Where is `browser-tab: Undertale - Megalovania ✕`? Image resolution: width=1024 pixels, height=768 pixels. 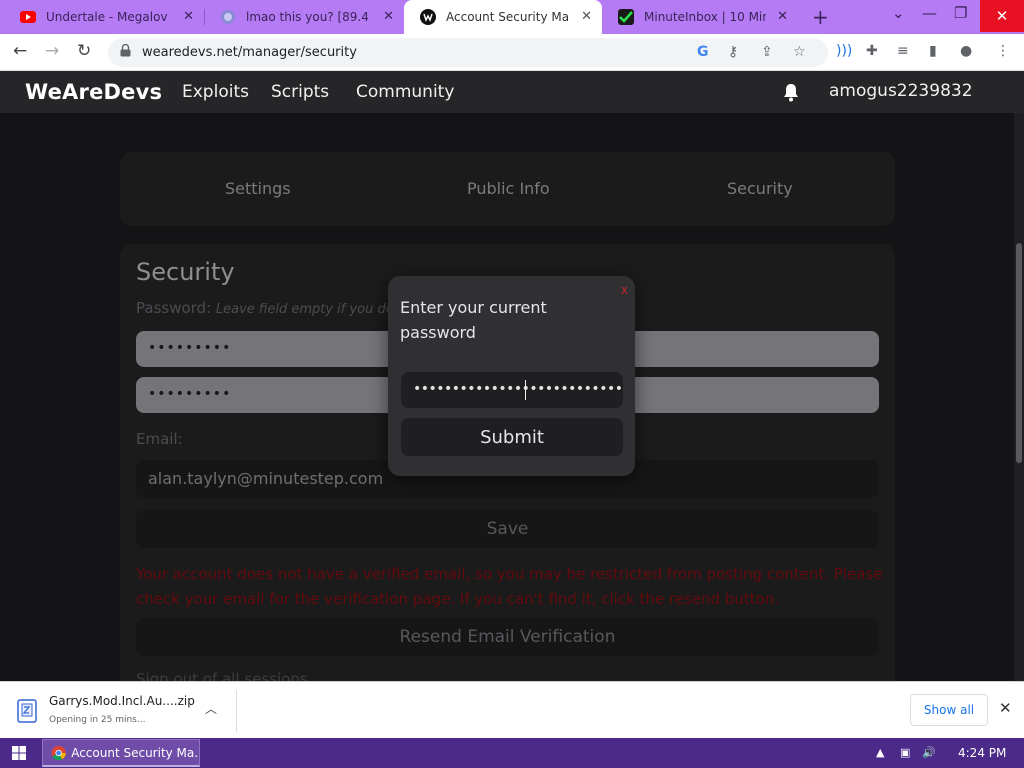
browser-tab: Undertale - Megalovania ✕ is located at coordinates (104, 17).